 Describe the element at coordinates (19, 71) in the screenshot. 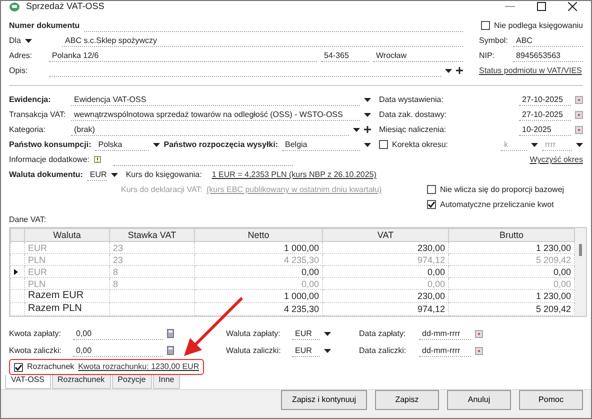

I see `field-label: Opis:` at that location.